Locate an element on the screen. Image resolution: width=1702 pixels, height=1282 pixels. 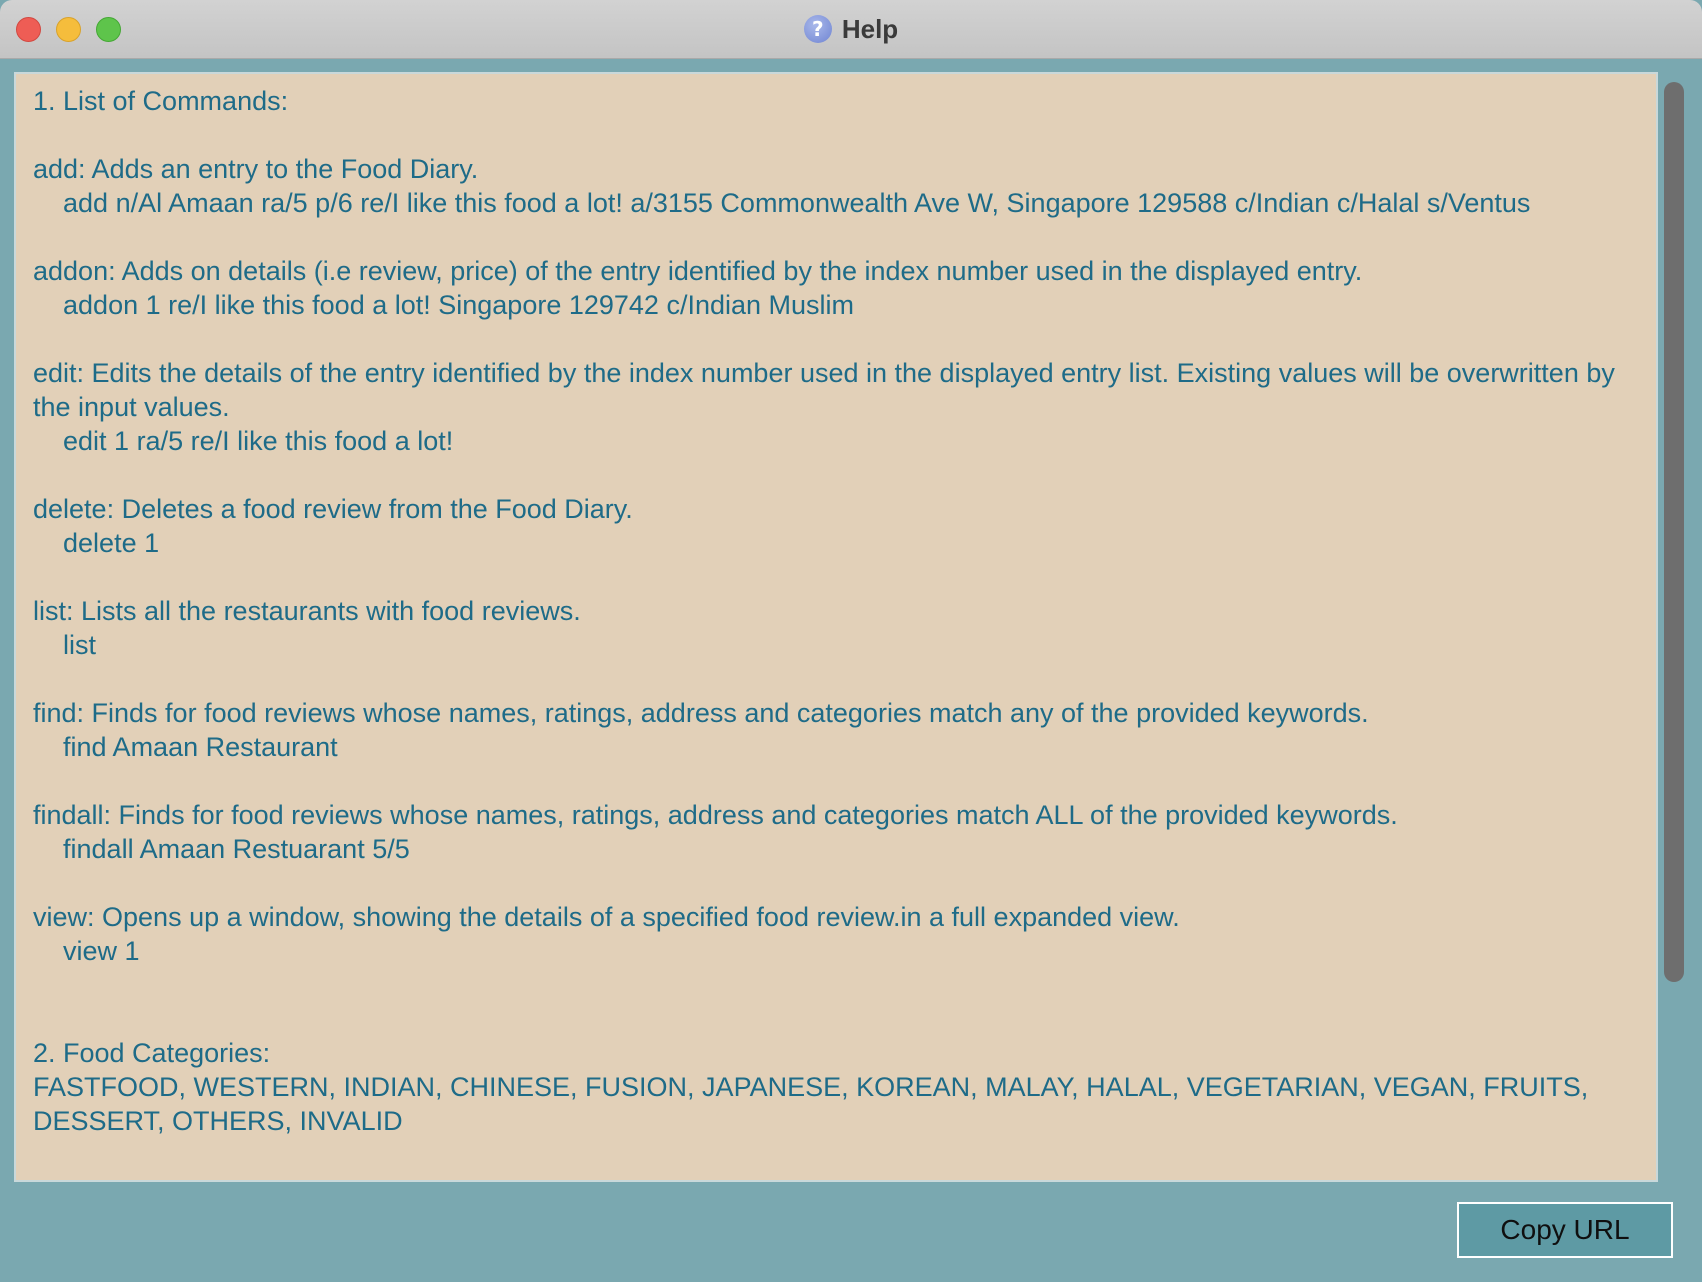
title-bar: ? Help is located at coordinates (851, 29).